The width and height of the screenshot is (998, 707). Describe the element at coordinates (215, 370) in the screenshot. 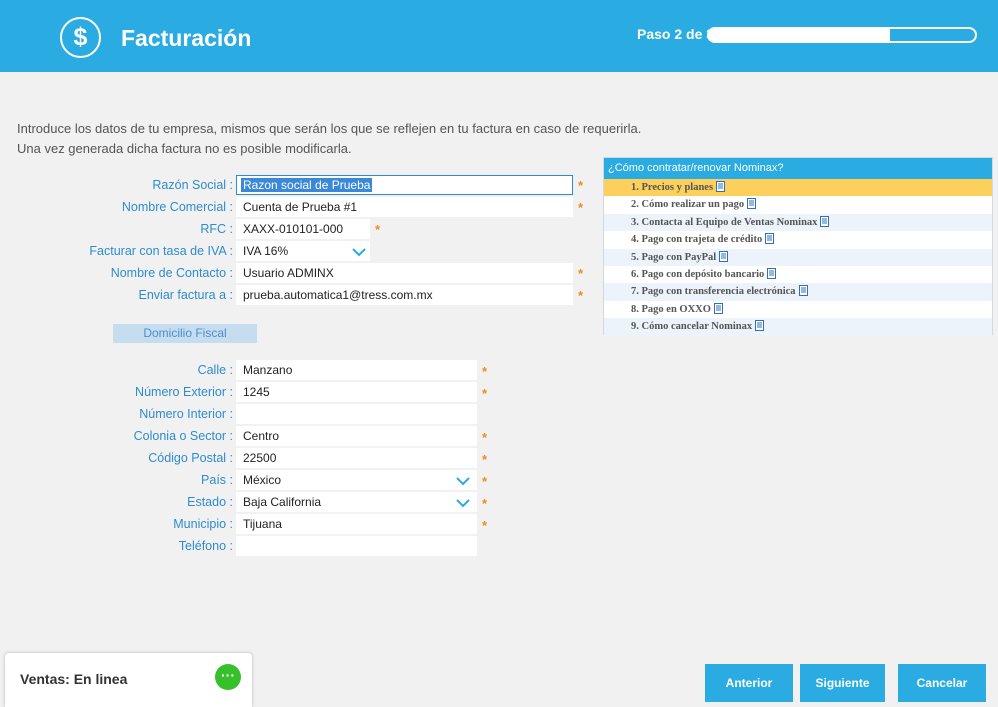

I see `calle-label: Calle :` at that location.